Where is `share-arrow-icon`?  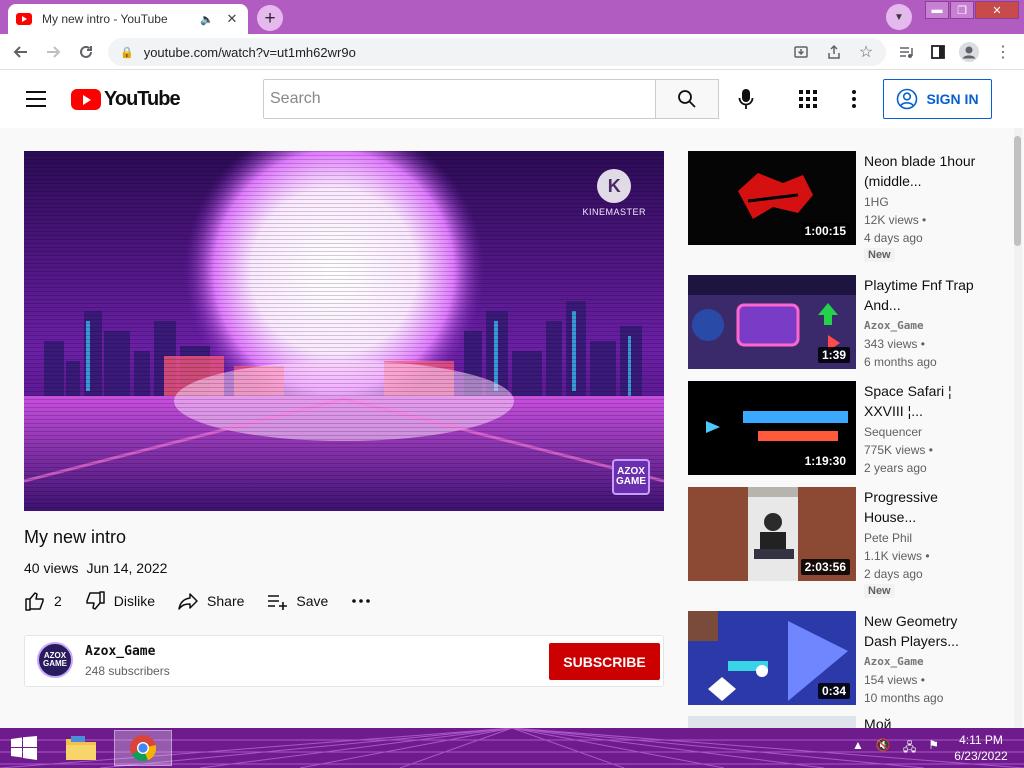
share-arrow-icon is located at coordinates (188, 601).